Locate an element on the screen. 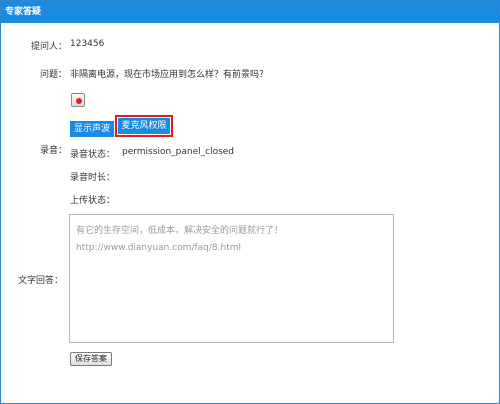 The height and width of the screenshot is (404, 500). question-label: 问题： is located at coordinates (53, 75).